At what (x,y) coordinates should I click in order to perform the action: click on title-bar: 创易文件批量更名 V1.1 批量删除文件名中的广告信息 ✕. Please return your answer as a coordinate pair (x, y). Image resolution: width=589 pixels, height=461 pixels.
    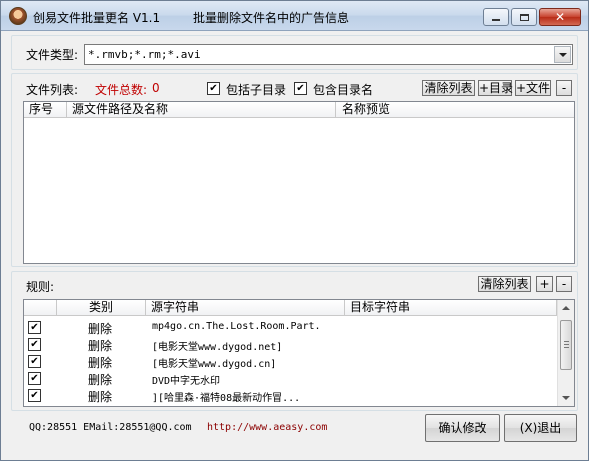
    Looking at the image, I should click on (294, 16).